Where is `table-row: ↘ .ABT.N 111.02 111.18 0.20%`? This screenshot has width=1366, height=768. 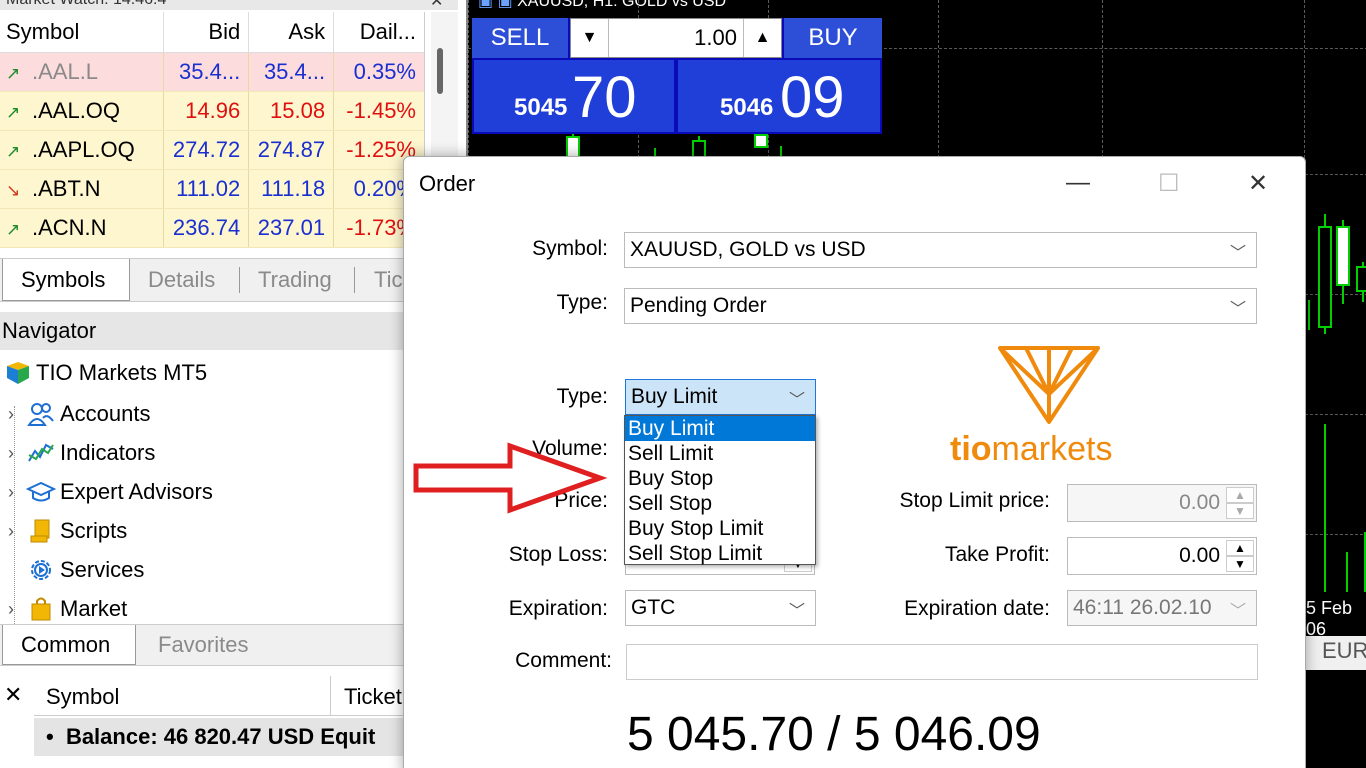
table-row: ↘ .ABT.N 111.02 111.18 0.20% is located at coordinates (212, 189).